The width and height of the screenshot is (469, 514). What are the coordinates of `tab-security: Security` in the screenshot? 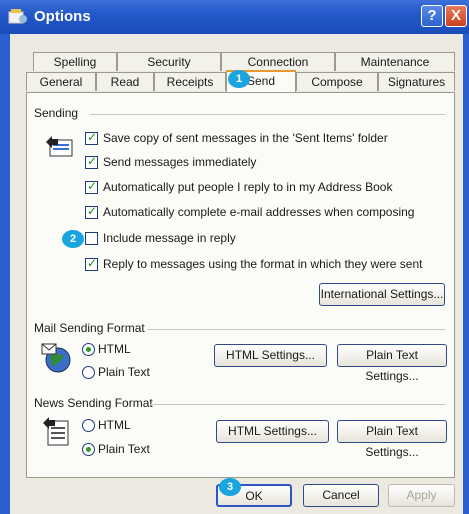 It's located at (169, 61).